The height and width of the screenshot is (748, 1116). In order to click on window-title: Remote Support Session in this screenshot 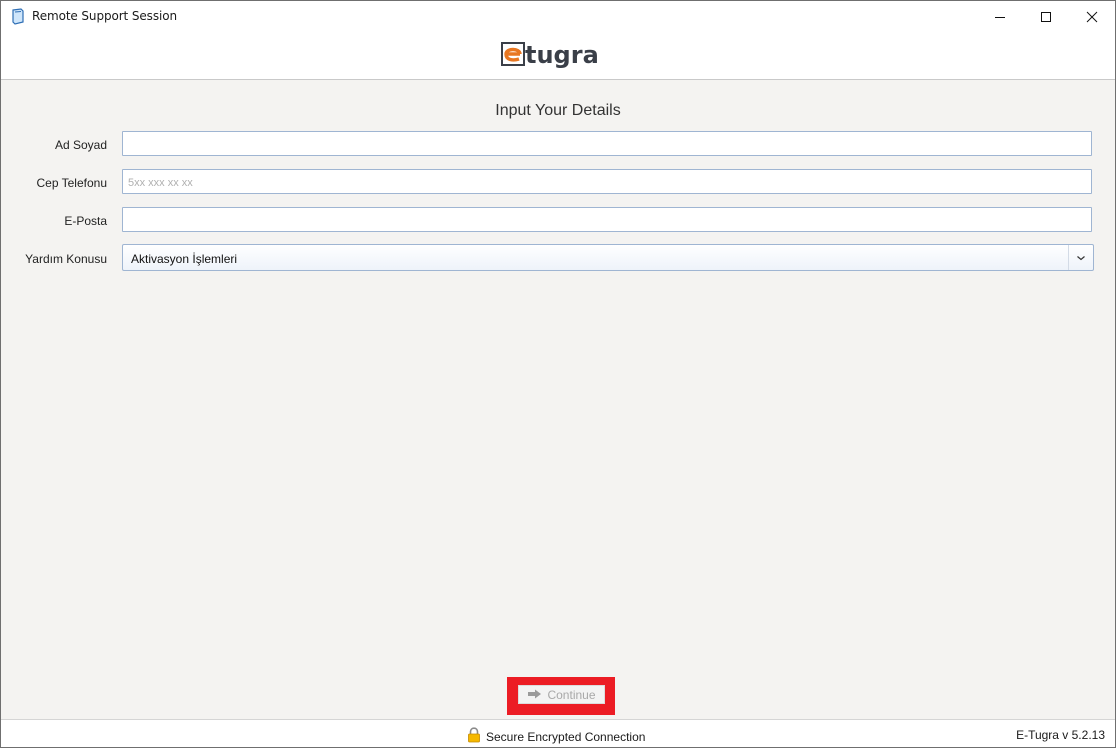, I will do `click(104, 16)`.